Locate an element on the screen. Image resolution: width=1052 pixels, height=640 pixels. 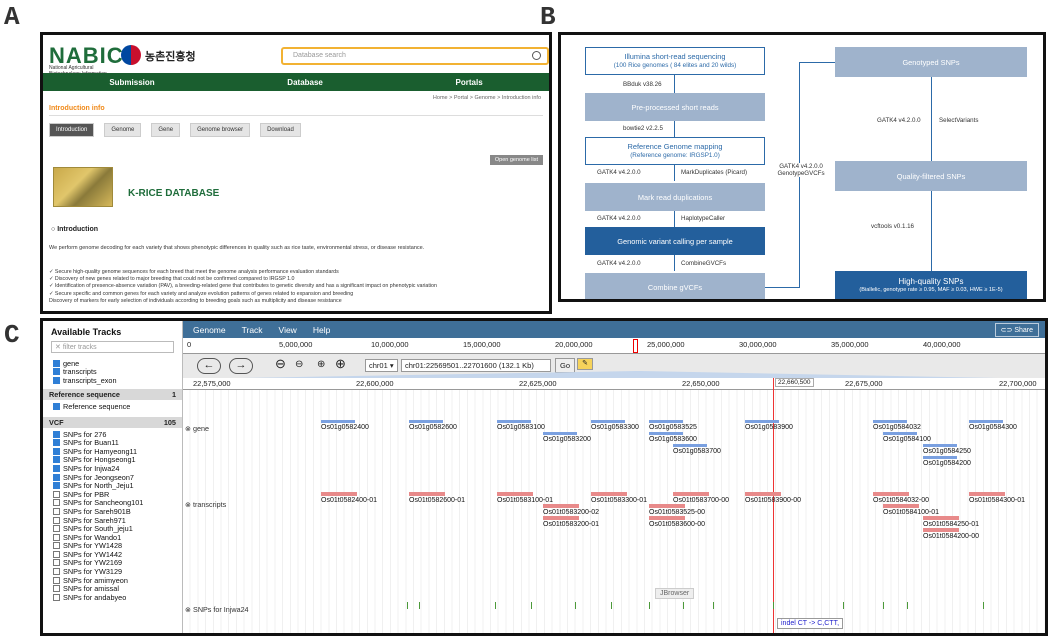
menu-genome: Genome is located at coordinates (209, 330).